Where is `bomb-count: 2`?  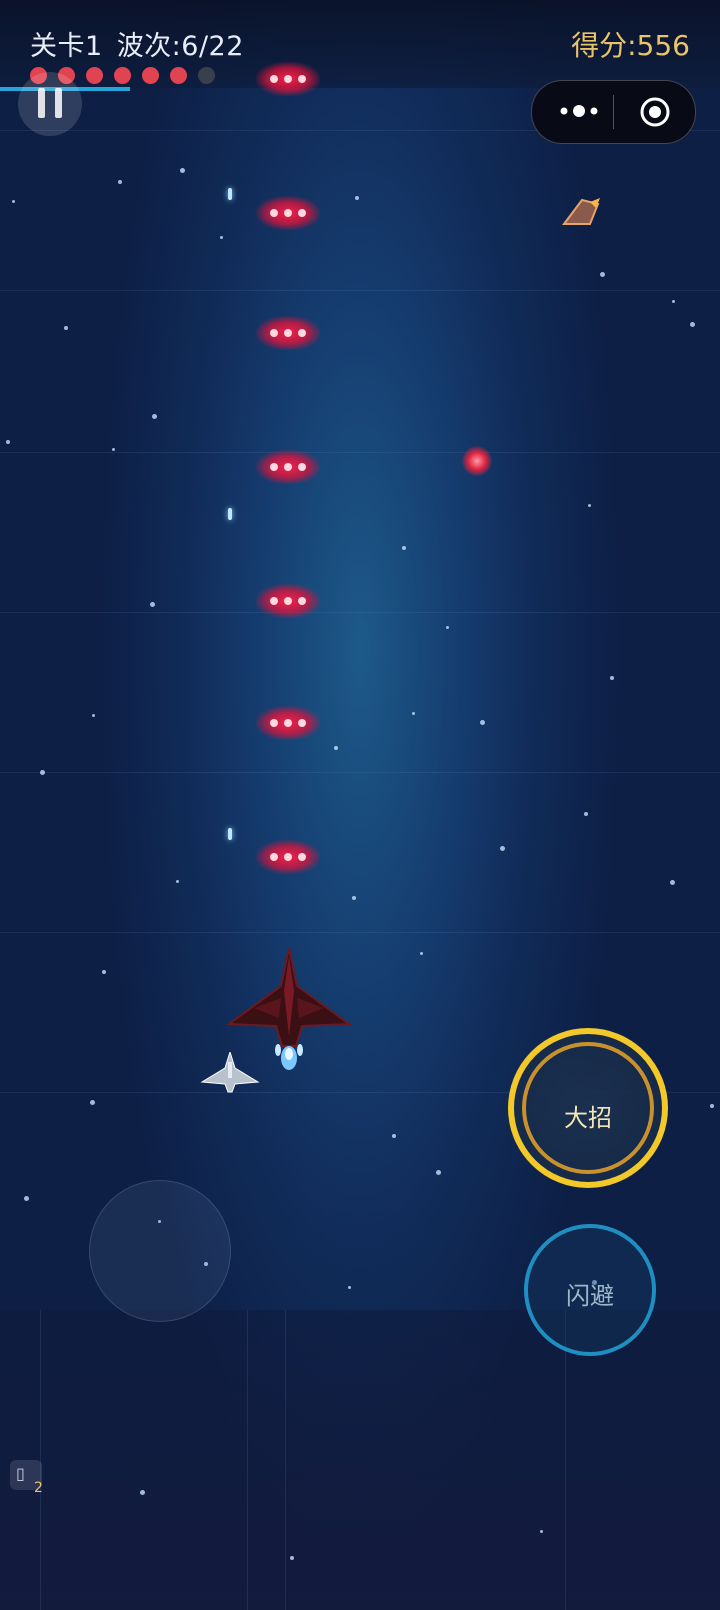 bomb-count: 2 is located at coordinates (38, 1488).